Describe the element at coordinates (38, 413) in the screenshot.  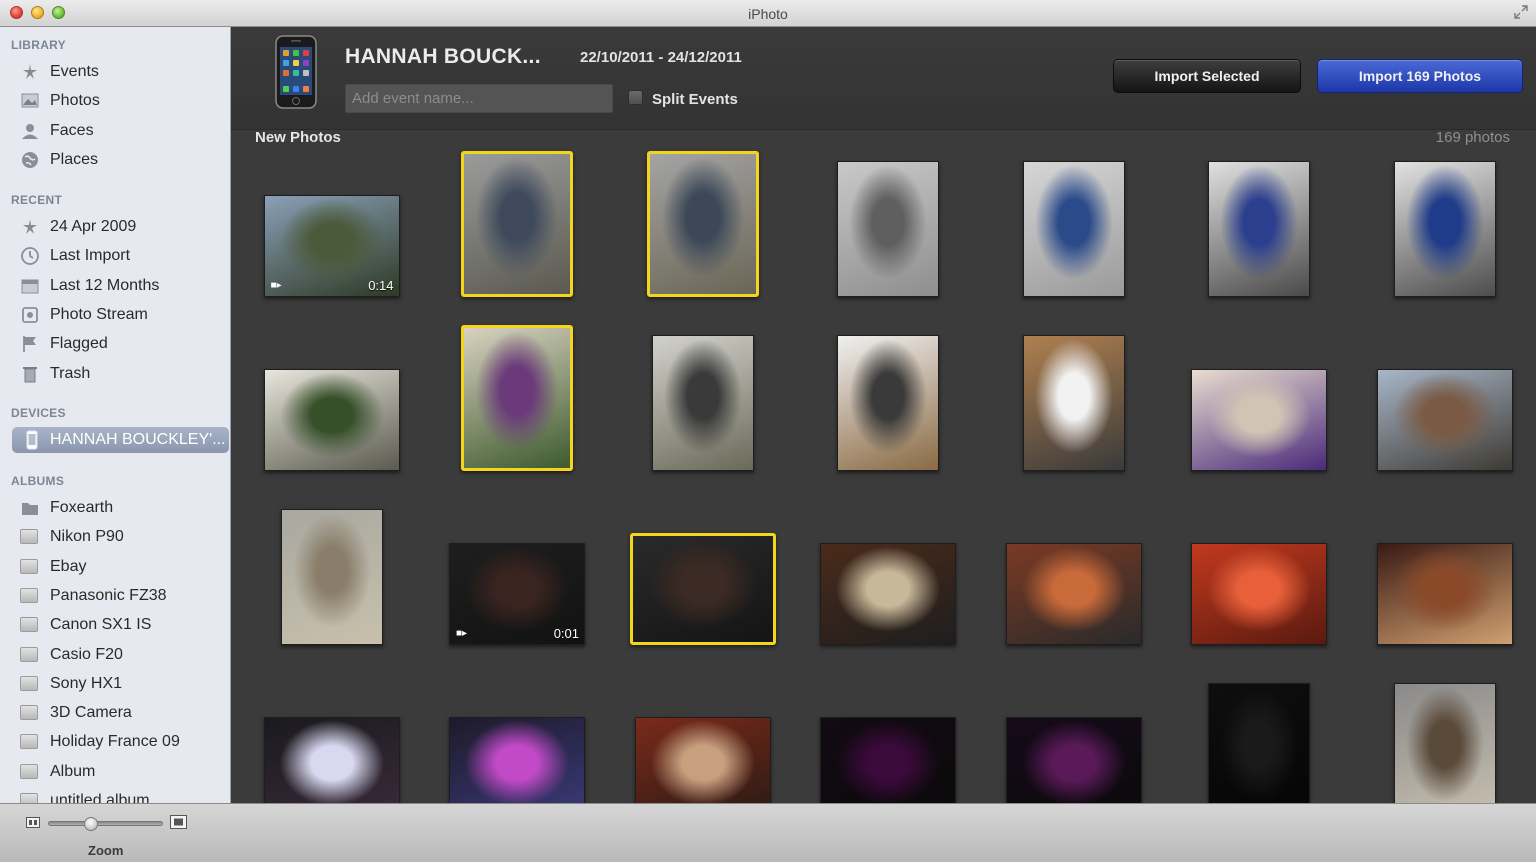
I see `sidebar-heading-devices: DEVICES` at that location.